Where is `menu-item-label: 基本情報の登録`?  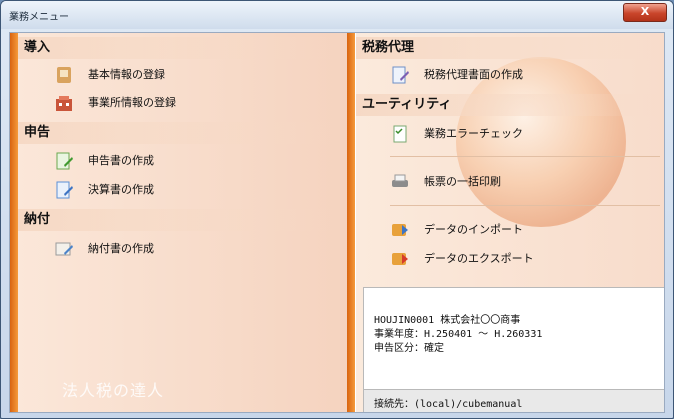 menu-item-label: 基本情報の登録 is located at coordinates (126, 74).